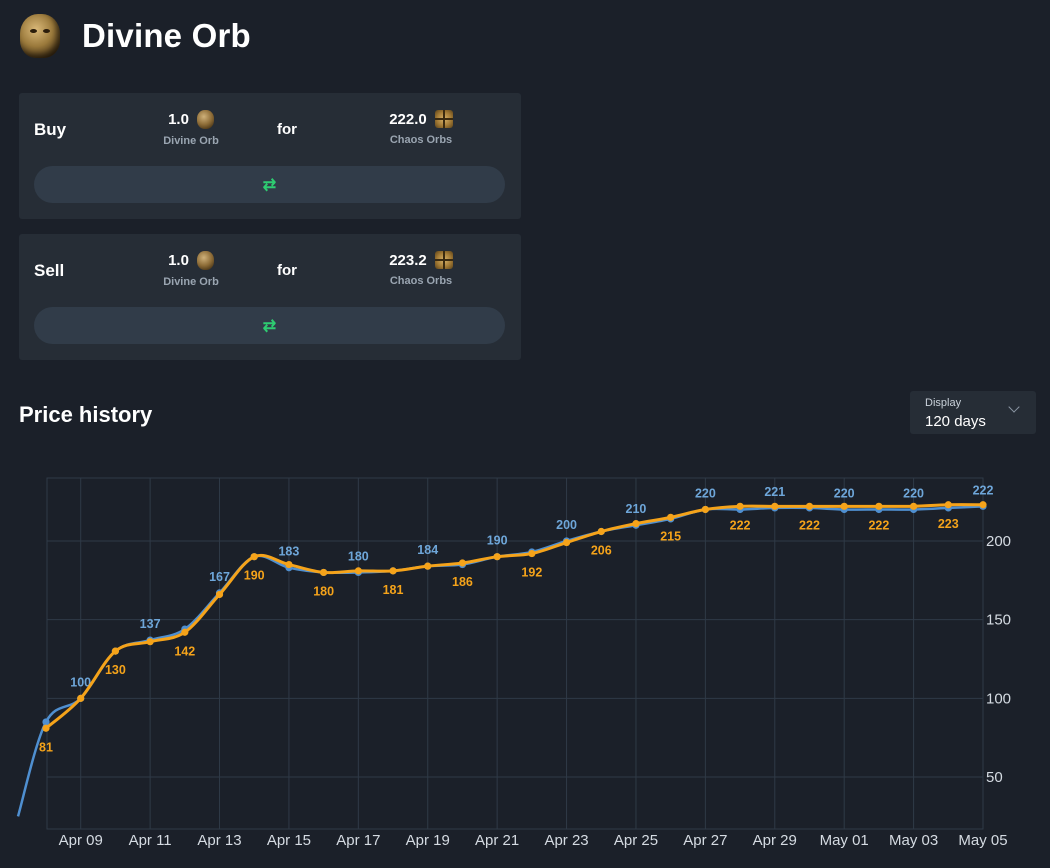  Describe the element at coordinates (86, 414) in the screenshot. I see `price-history-title: Price history` at that location.